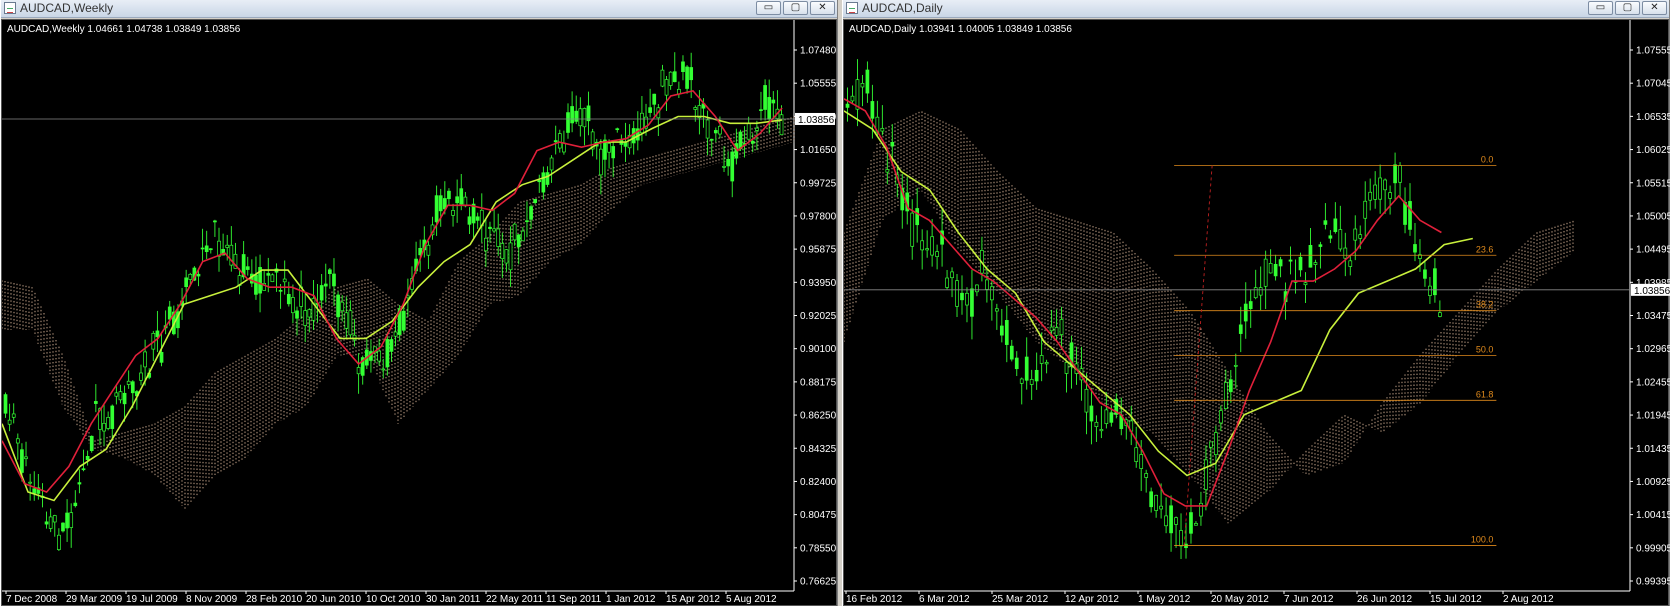  I want to click on x-tick-label: 20 May 2012, so click(1240, 599).